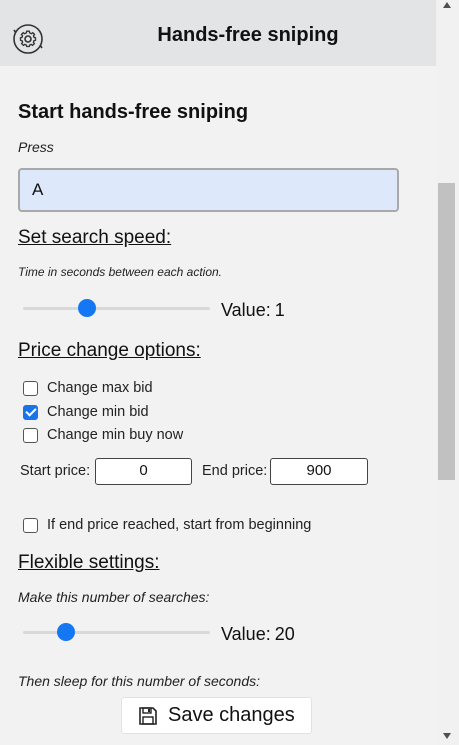  I want to click on change-max-bid-checkbox, so click(30, 388).